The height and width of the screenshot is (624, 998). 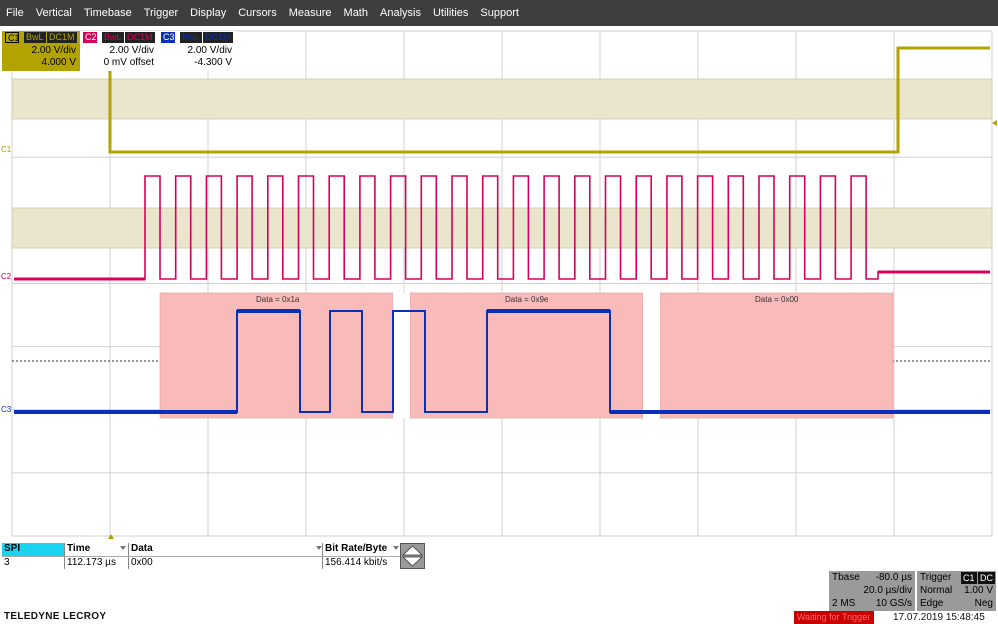 What do you see at coordinates (12, 37) in the screenshot?
I see `c1-label: C1` at bounding box center [12, 37].